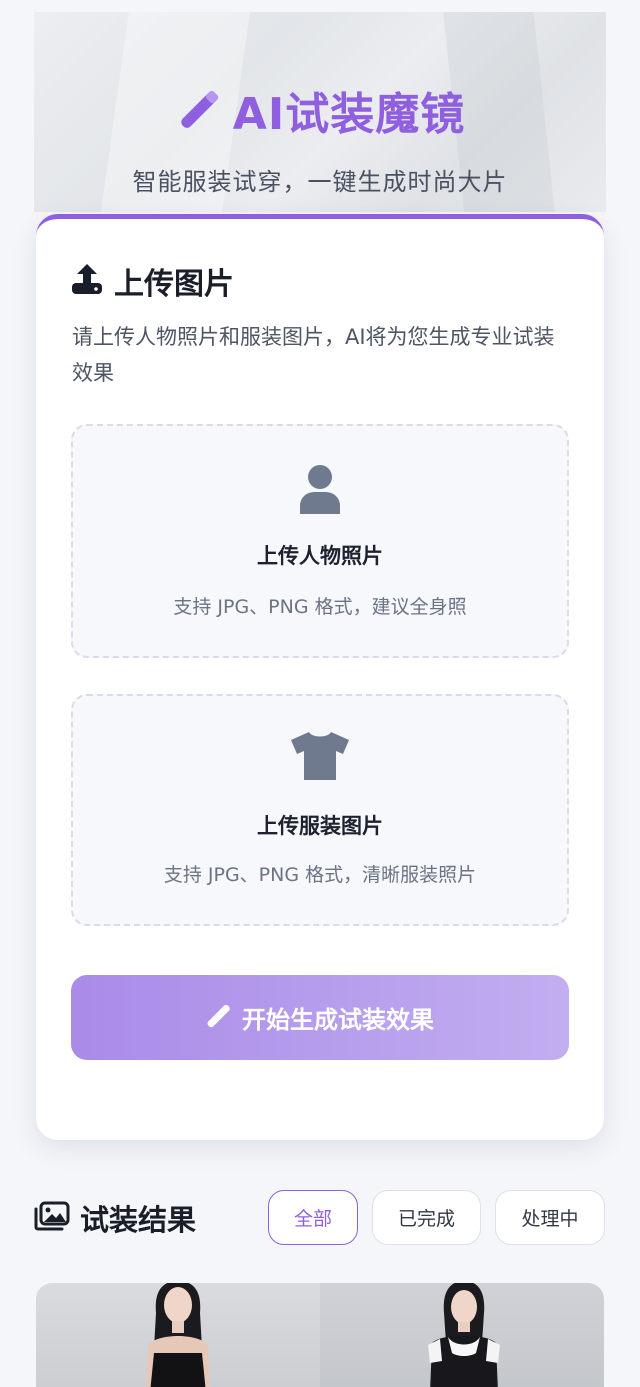 This screenshot has width=640, height=1387. What do you see at coordinates (174, 284) in the screenshot?
I see `upload-section-title: 上传图片` at bounding box center [174, 284].